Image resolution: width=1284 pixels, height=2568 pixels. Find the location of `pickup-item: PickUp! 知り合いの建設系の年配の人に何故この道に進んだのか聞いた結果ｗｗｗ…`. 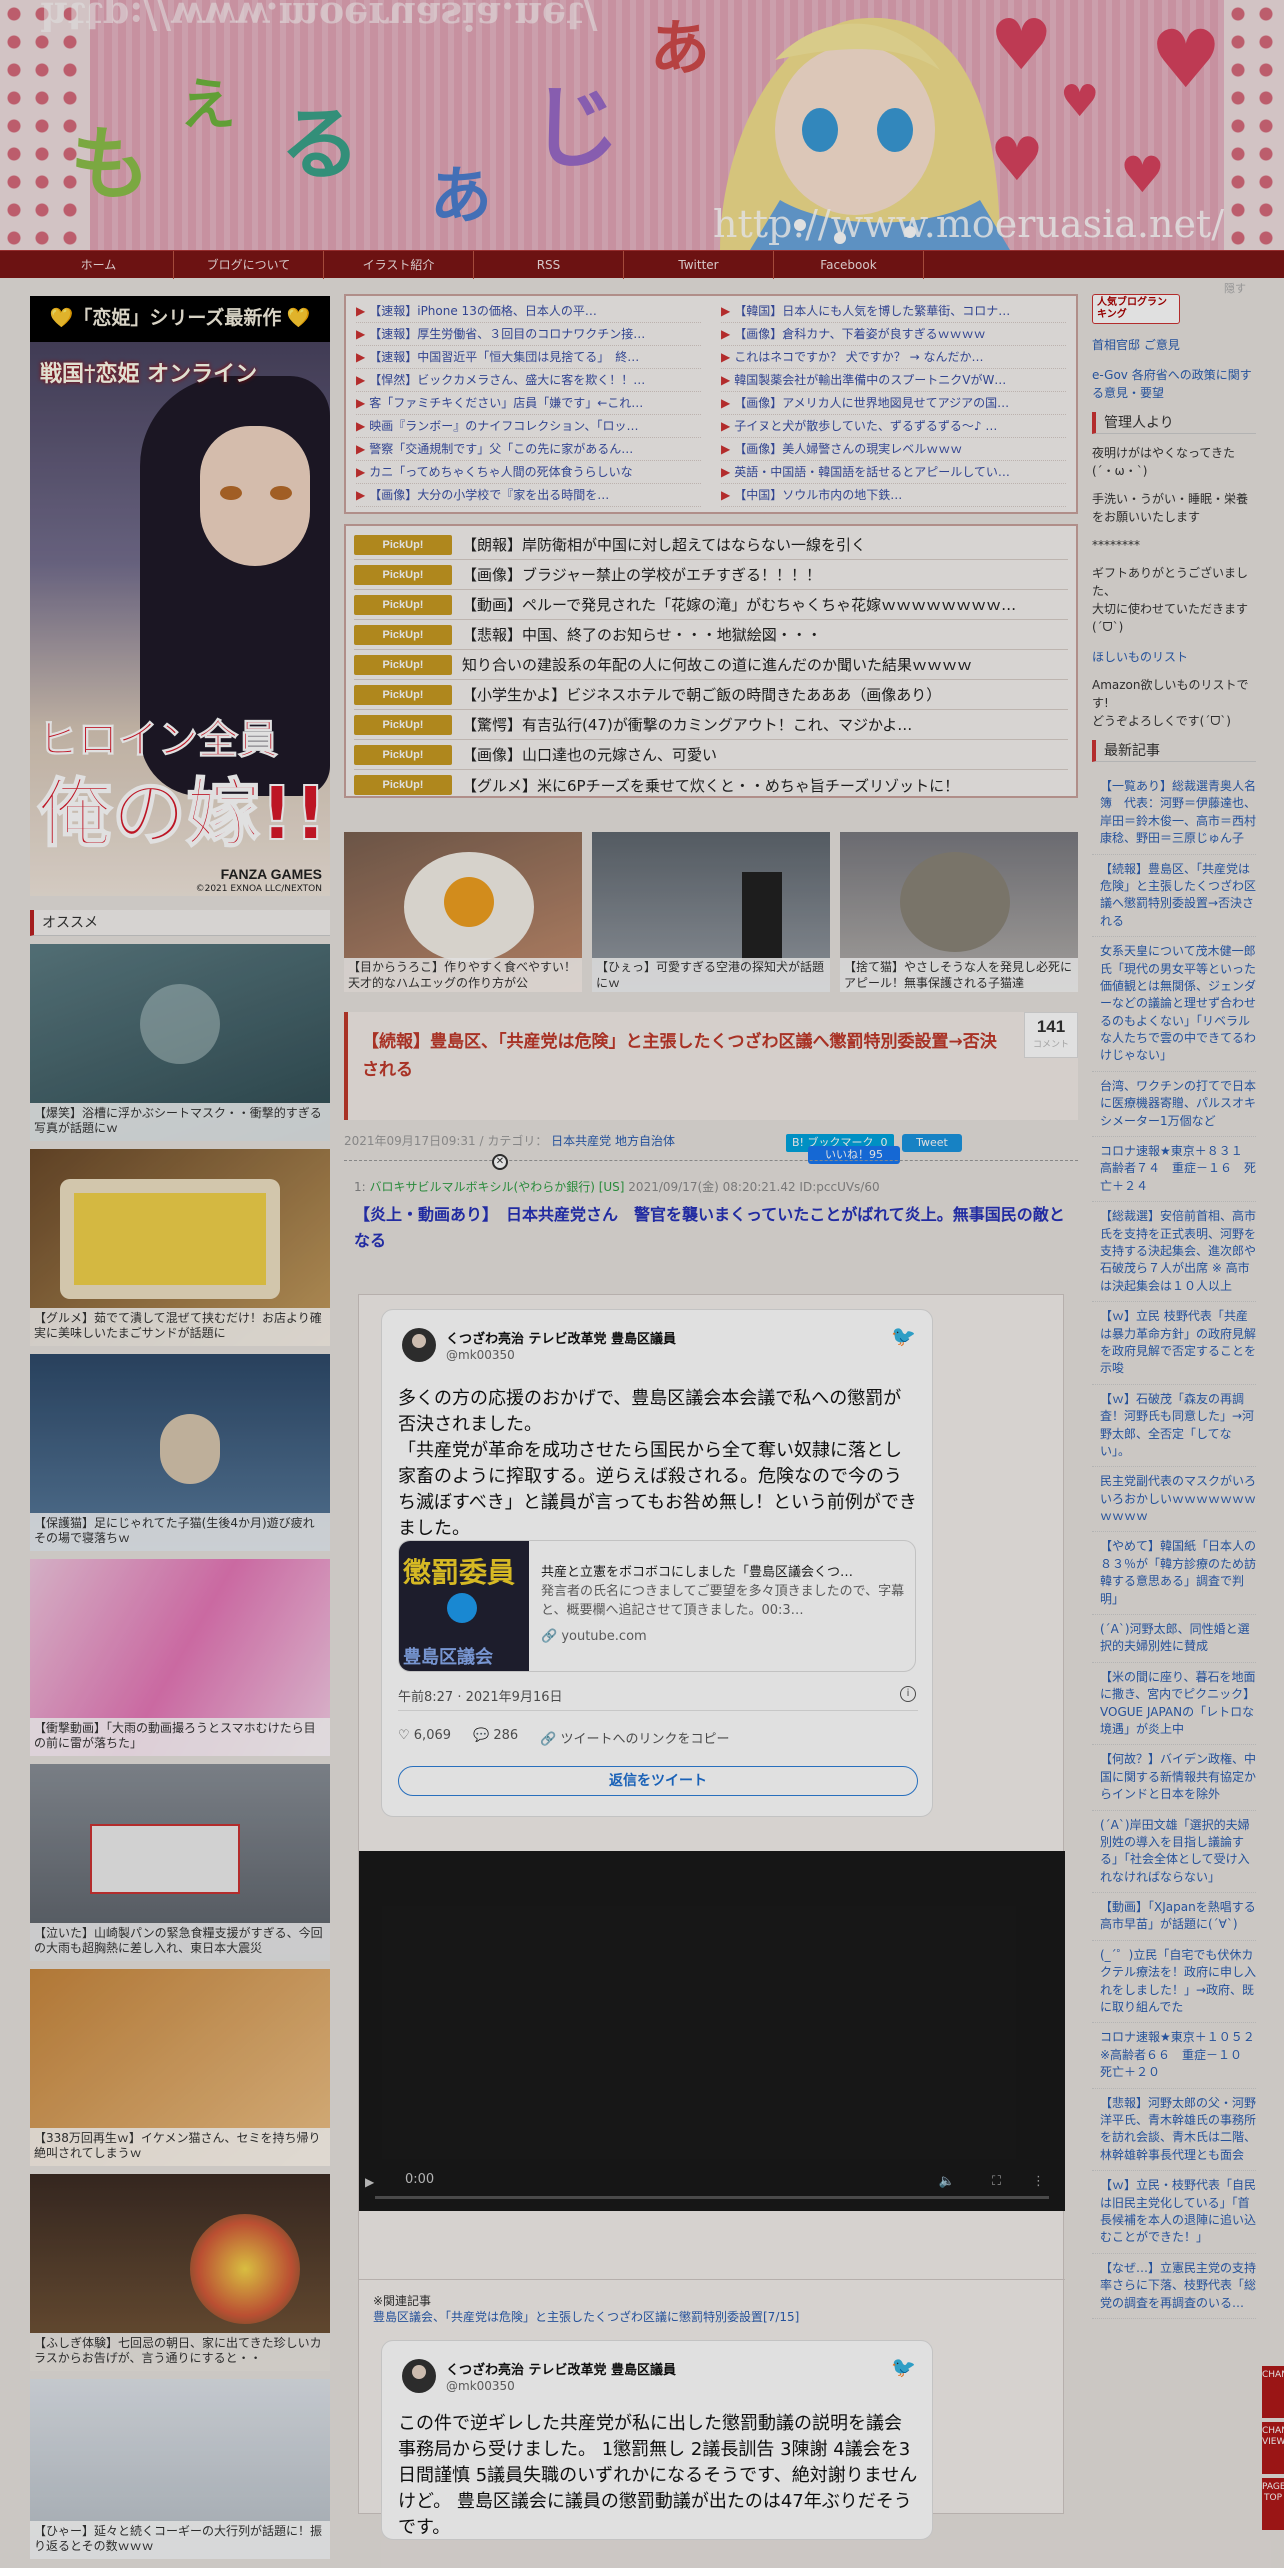

pickup-item: PickUp! 知り合いの建設系の年配の人に何故この道に進んだのか聞いた結果ｗｗｗ… is located at coordinates (711, 665).